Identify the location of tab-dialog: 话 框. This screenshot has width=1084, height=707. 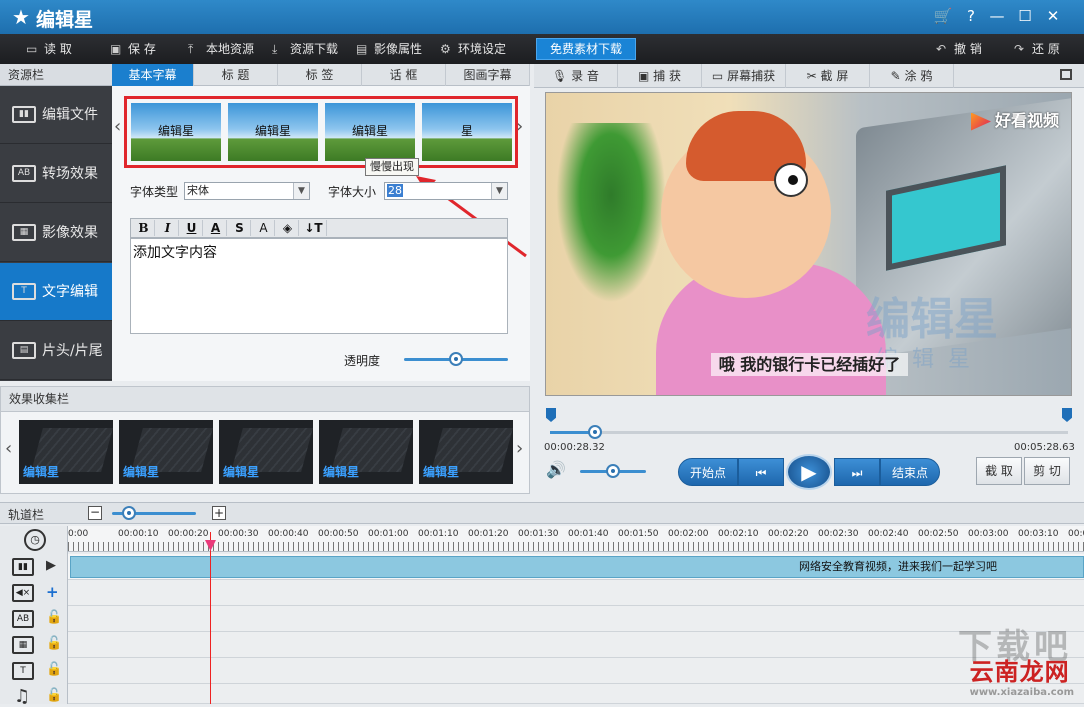
(404, 75).